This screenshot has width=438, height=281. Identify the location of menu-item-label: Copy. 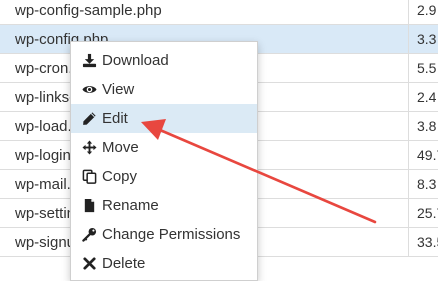
(120, 176).